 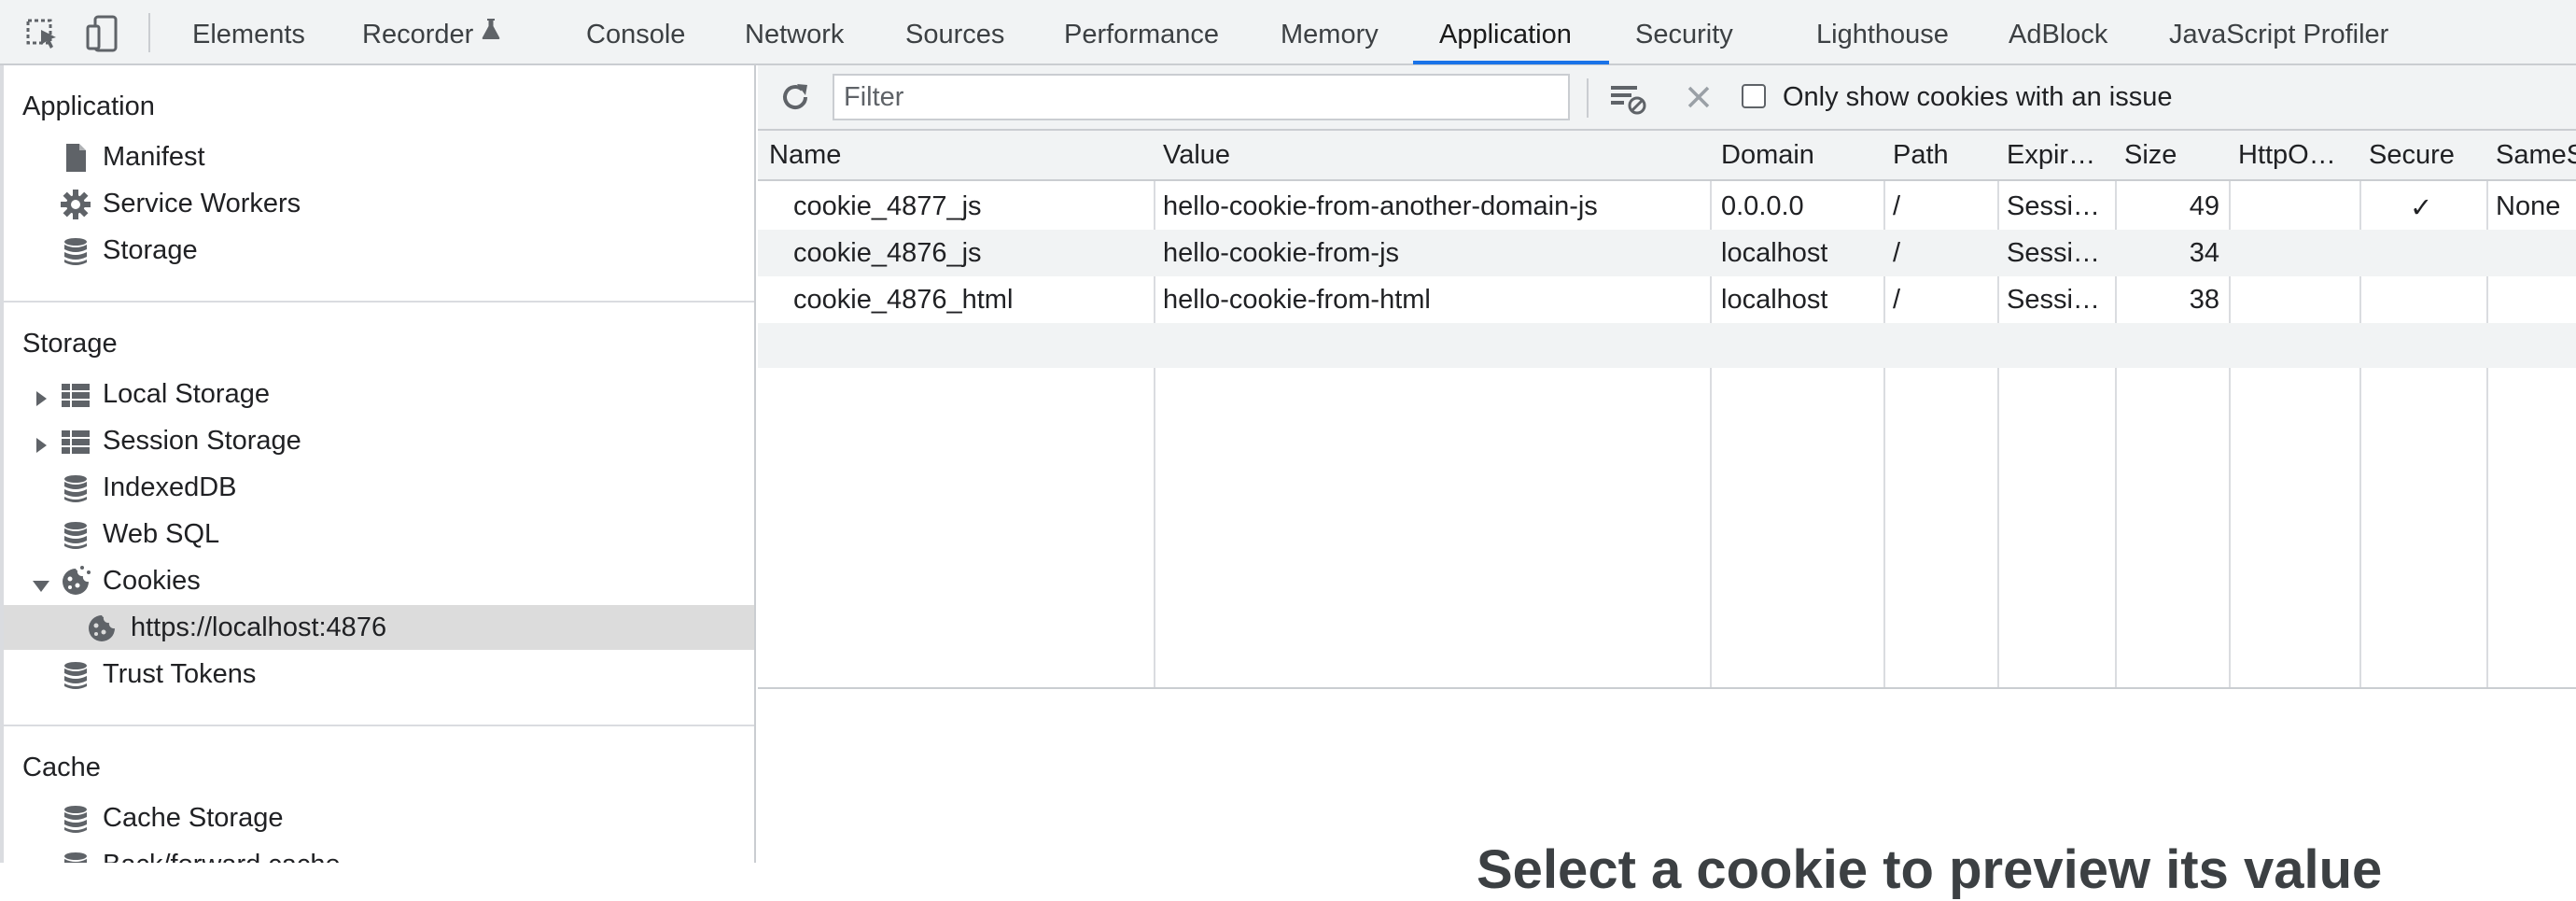 What do you see at coordinates (887, 206) in the screenshot?
I see `cookie-name-cell: cookie_4877_js` at bounding box center [887, 206].